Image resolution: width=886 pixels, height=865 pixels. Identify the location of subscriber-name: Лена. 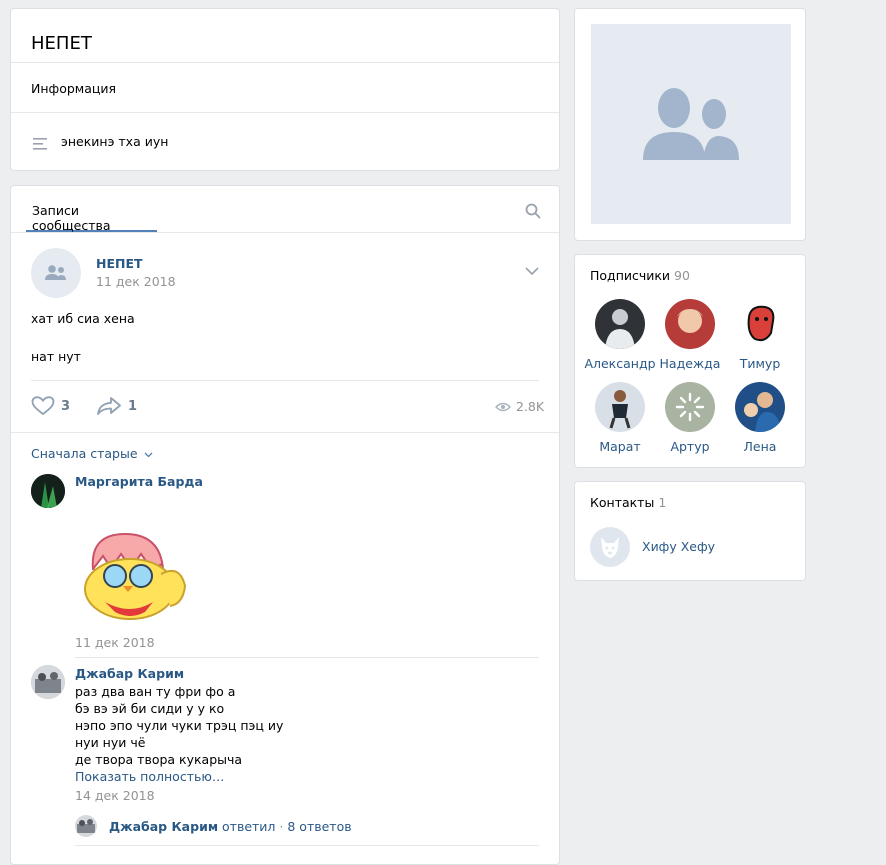
(760, 446).